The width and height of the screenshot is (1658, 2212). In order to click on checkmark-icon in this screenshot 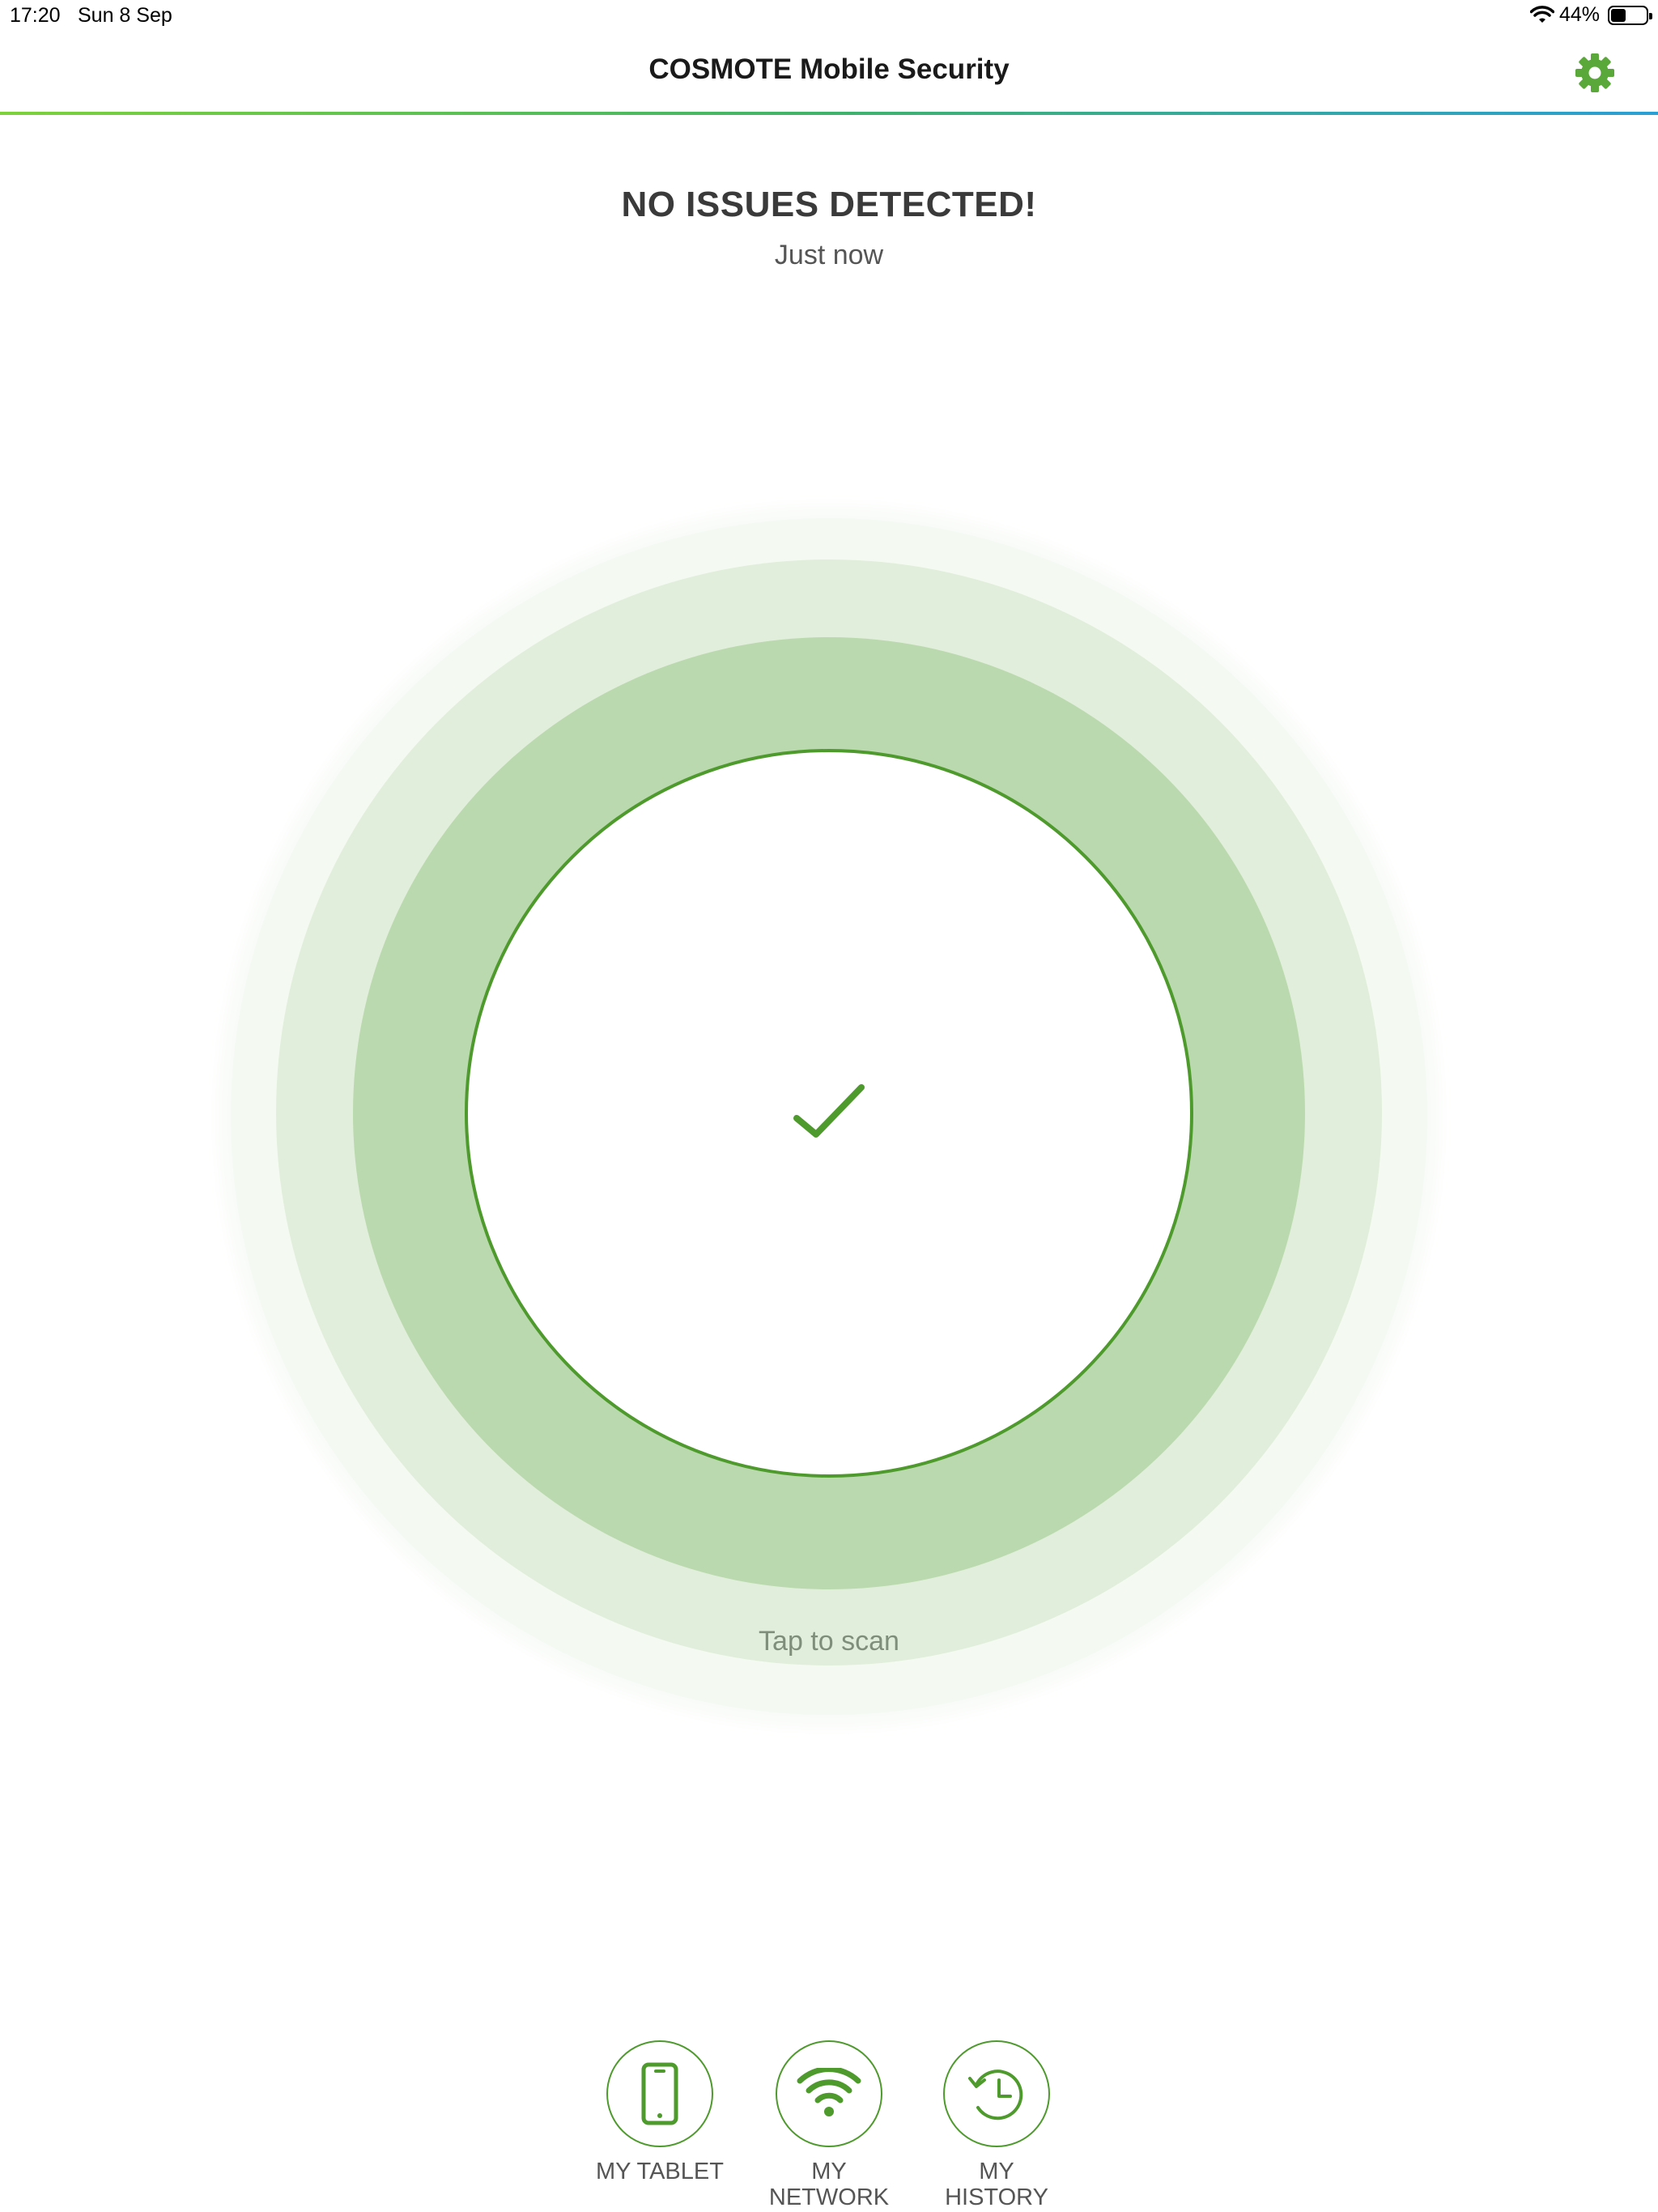, I will do `click(829, 1111)`.